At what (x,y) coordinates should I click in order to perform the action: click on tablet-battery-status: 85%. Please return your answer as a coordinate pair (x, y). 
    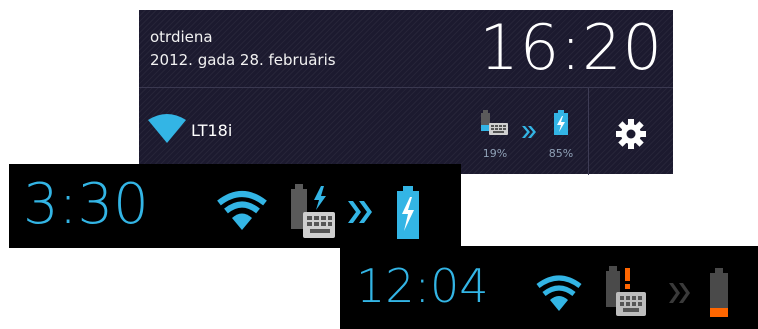
    Looking at the image, I should click on (561, 135).